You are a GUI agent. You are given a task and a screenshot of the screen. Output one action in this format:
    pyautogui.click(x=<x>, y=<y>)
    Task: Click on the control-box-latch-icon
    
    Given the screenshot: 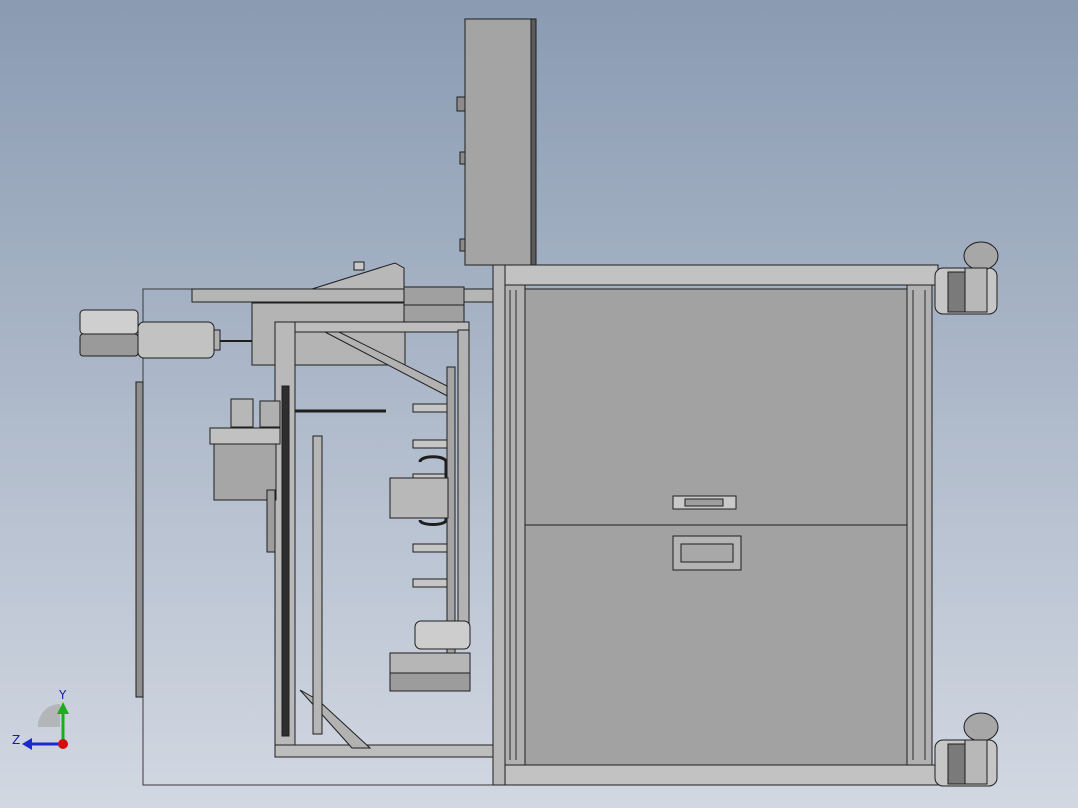 What is the action you would take?
    pyautogui.click(x=462, y=158)
    